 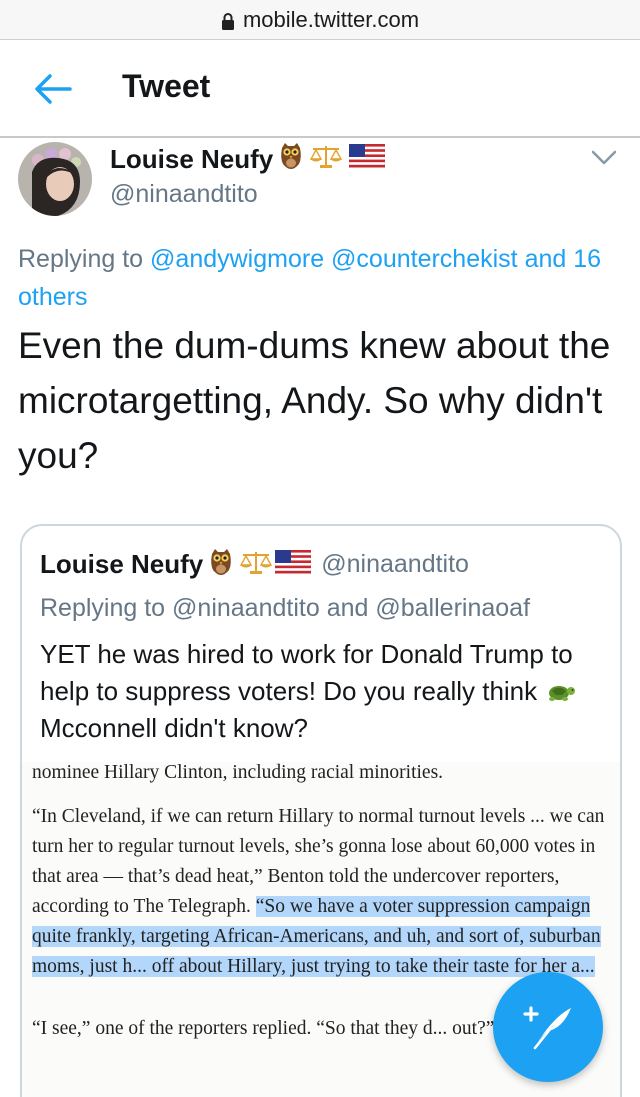 I want to click on quoted-tweet-header: Louise Neufy @ninaandtito, so click(x=254, y=564).